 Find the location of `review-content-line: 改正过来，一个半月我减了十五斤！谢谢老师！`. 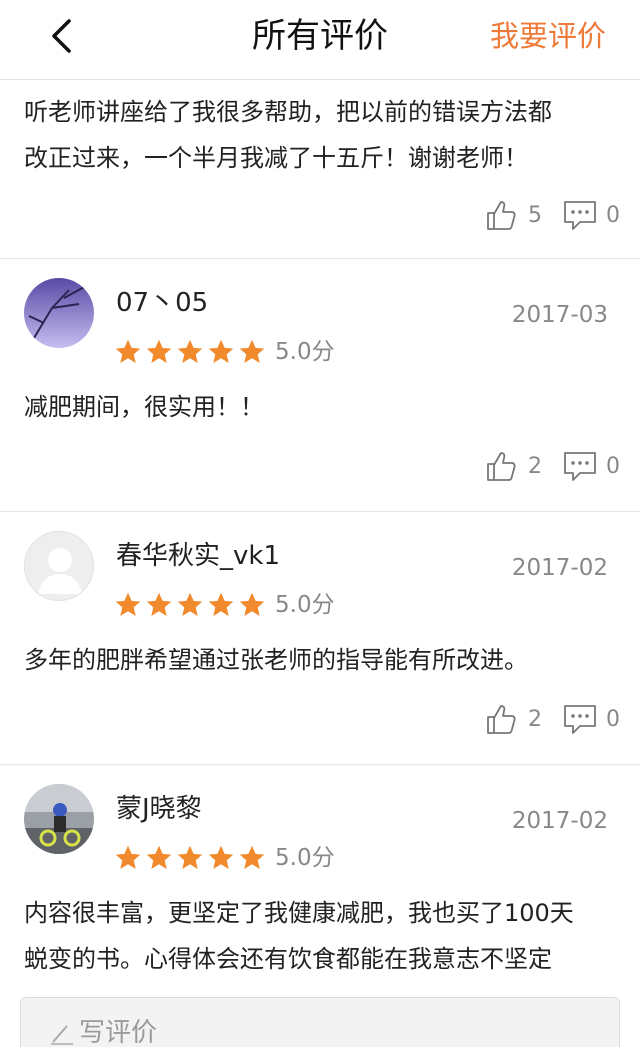

review-content-line: 改正过来，一个半月我减了十五斤！谢谢老师！ is located at coordinates (276, 158).